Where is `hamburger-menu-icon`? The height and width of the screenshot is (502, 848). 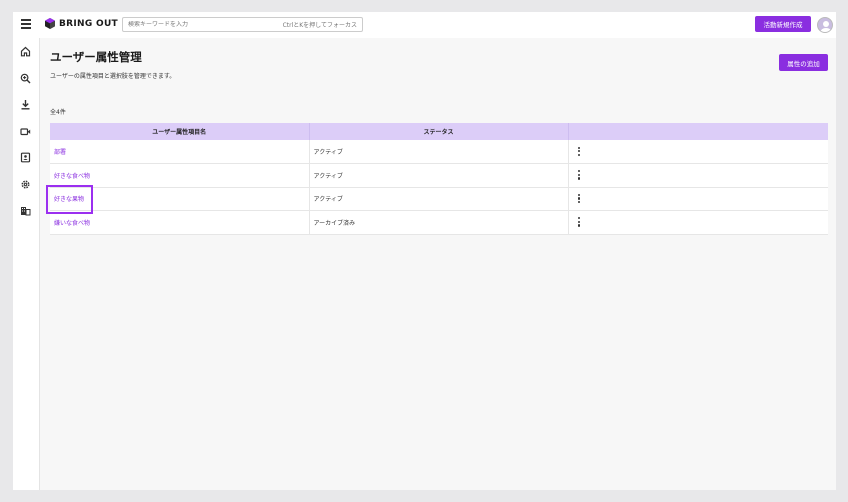 hamburger-menu-icon is located at coordinates (26, 25).